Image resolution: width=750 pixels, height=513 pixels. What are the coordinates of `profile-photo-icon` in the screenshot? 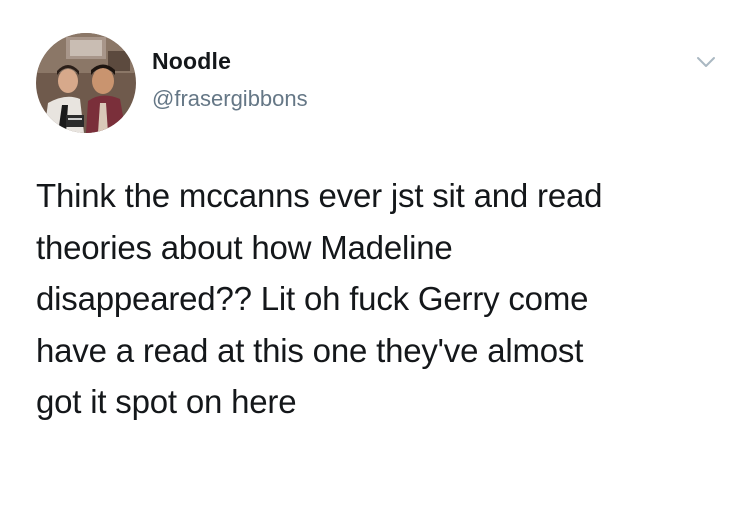 It's located at (86, 83).